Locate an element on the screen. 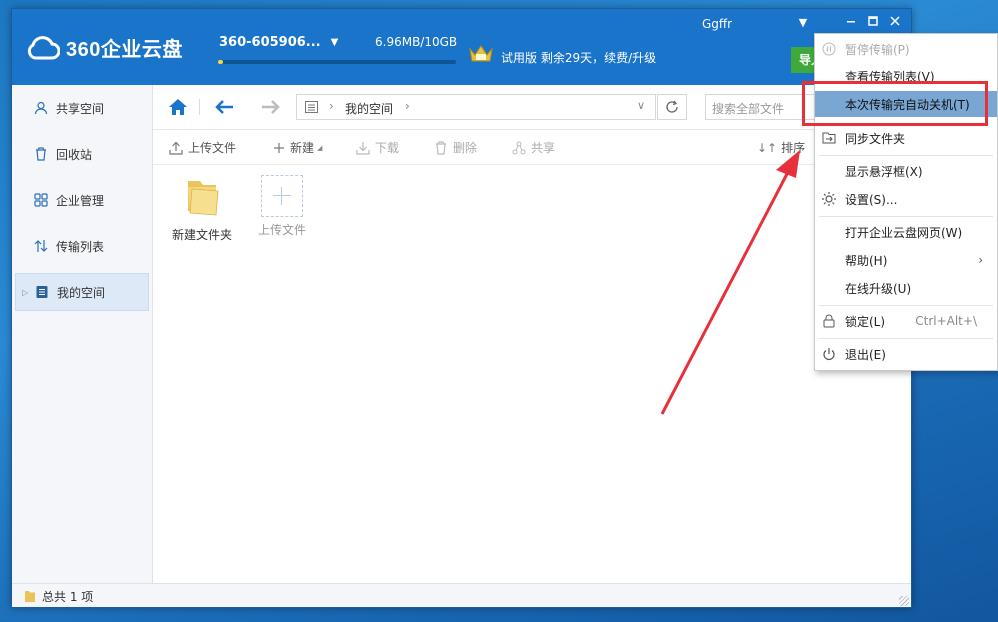  add-file-icon is located at coordinates (282, 196).